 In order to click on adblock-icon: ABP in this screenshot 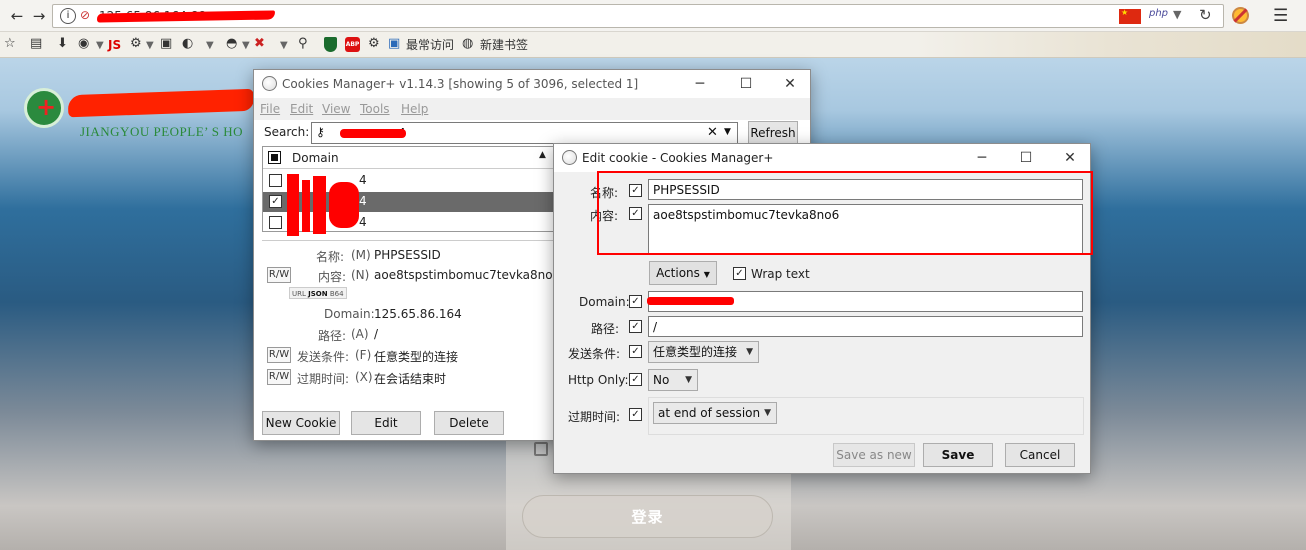, I will do `click(352, 44)`.